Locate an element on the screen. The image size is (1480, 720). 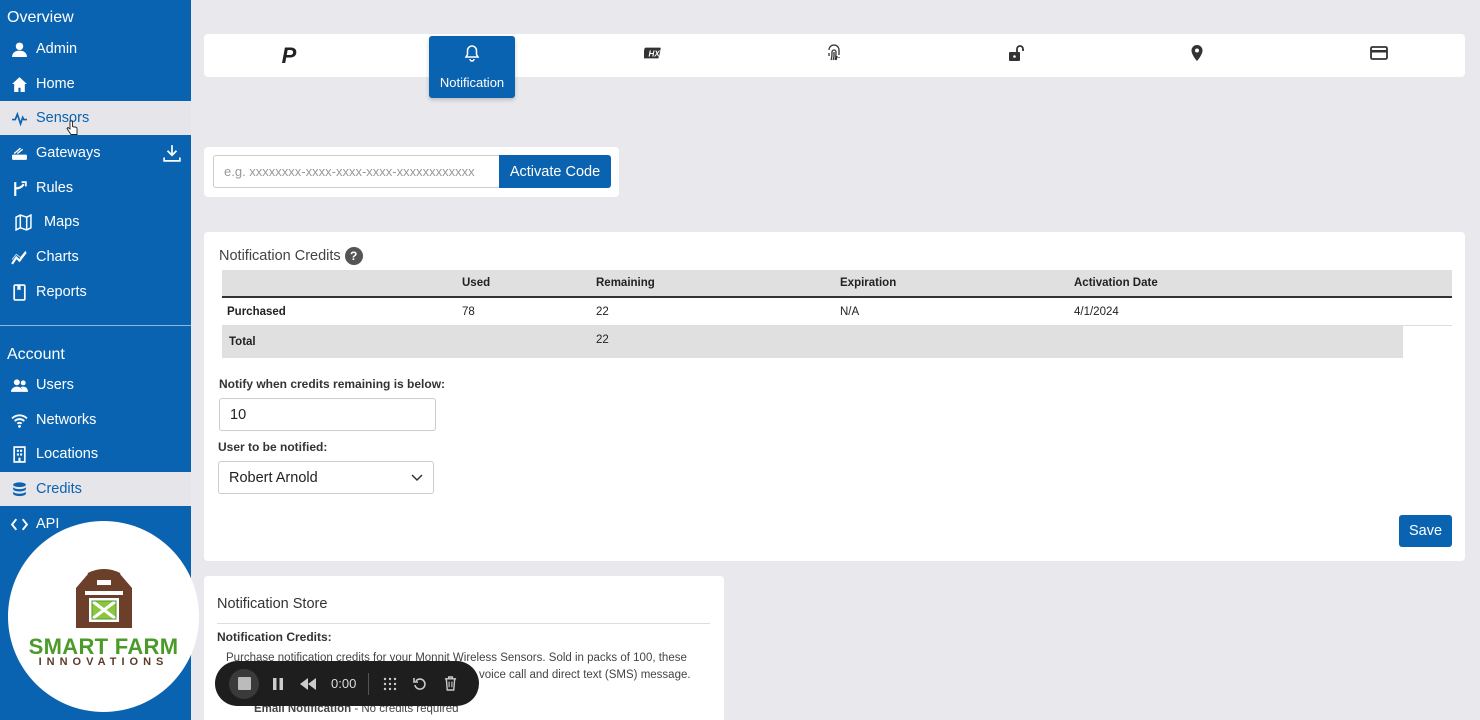
sidebar-item-locations: Locations is located at coordinates (95, 454).